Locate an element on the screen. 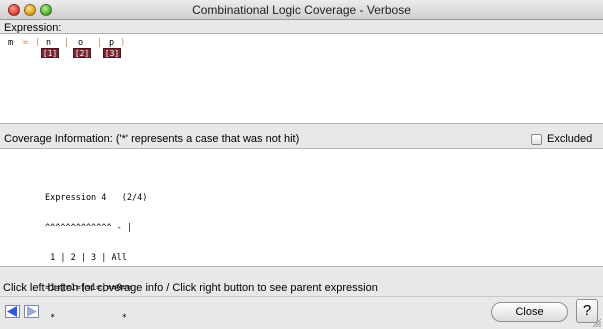  subexpression-badge-3: [3] is located at coordinates (112, 53).